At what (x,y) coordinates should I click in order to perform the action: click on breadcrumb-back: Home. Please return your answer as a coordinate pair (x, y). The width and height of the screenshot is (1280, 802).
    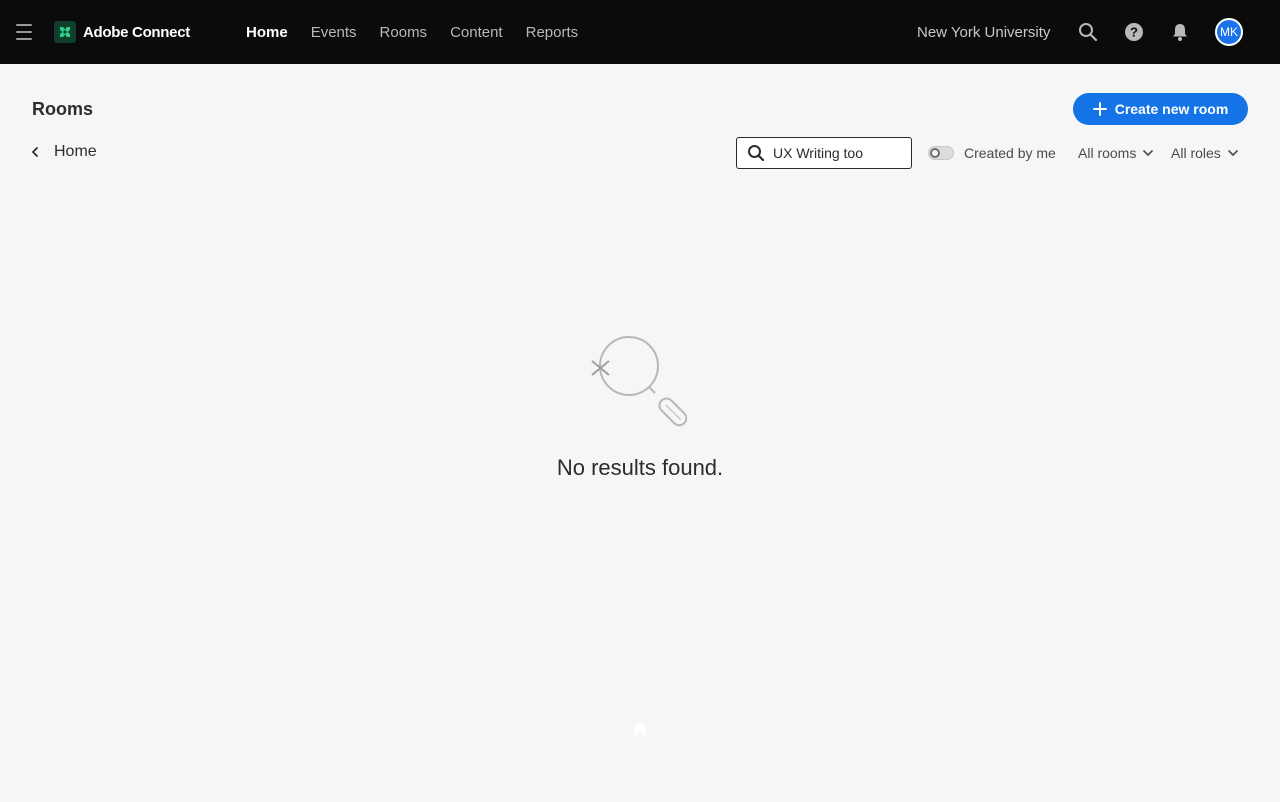
    Looking at the image, I should click on (63, 152).